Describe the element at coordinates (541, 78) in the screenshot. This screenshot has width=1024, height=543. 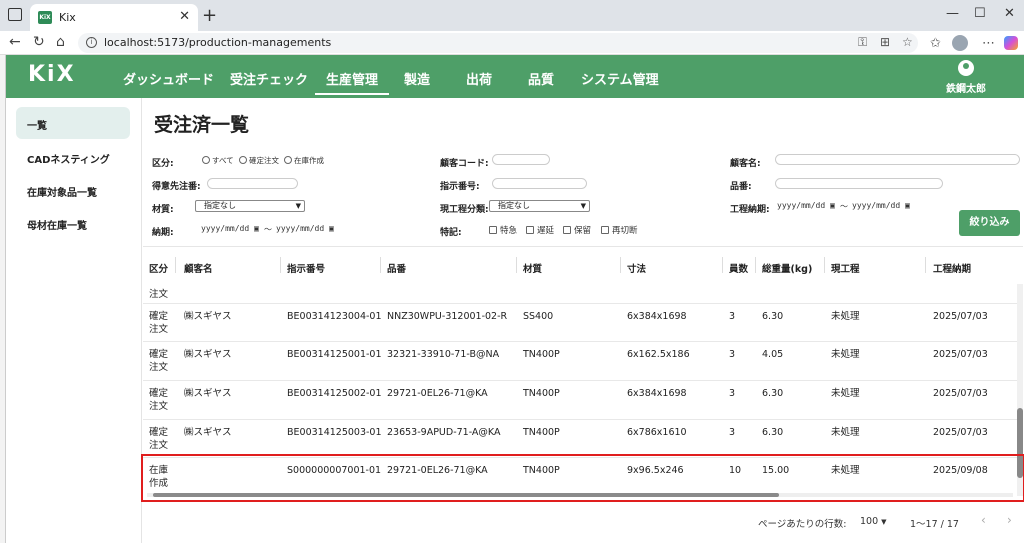
I see `menu-quality: 品質` at that location.